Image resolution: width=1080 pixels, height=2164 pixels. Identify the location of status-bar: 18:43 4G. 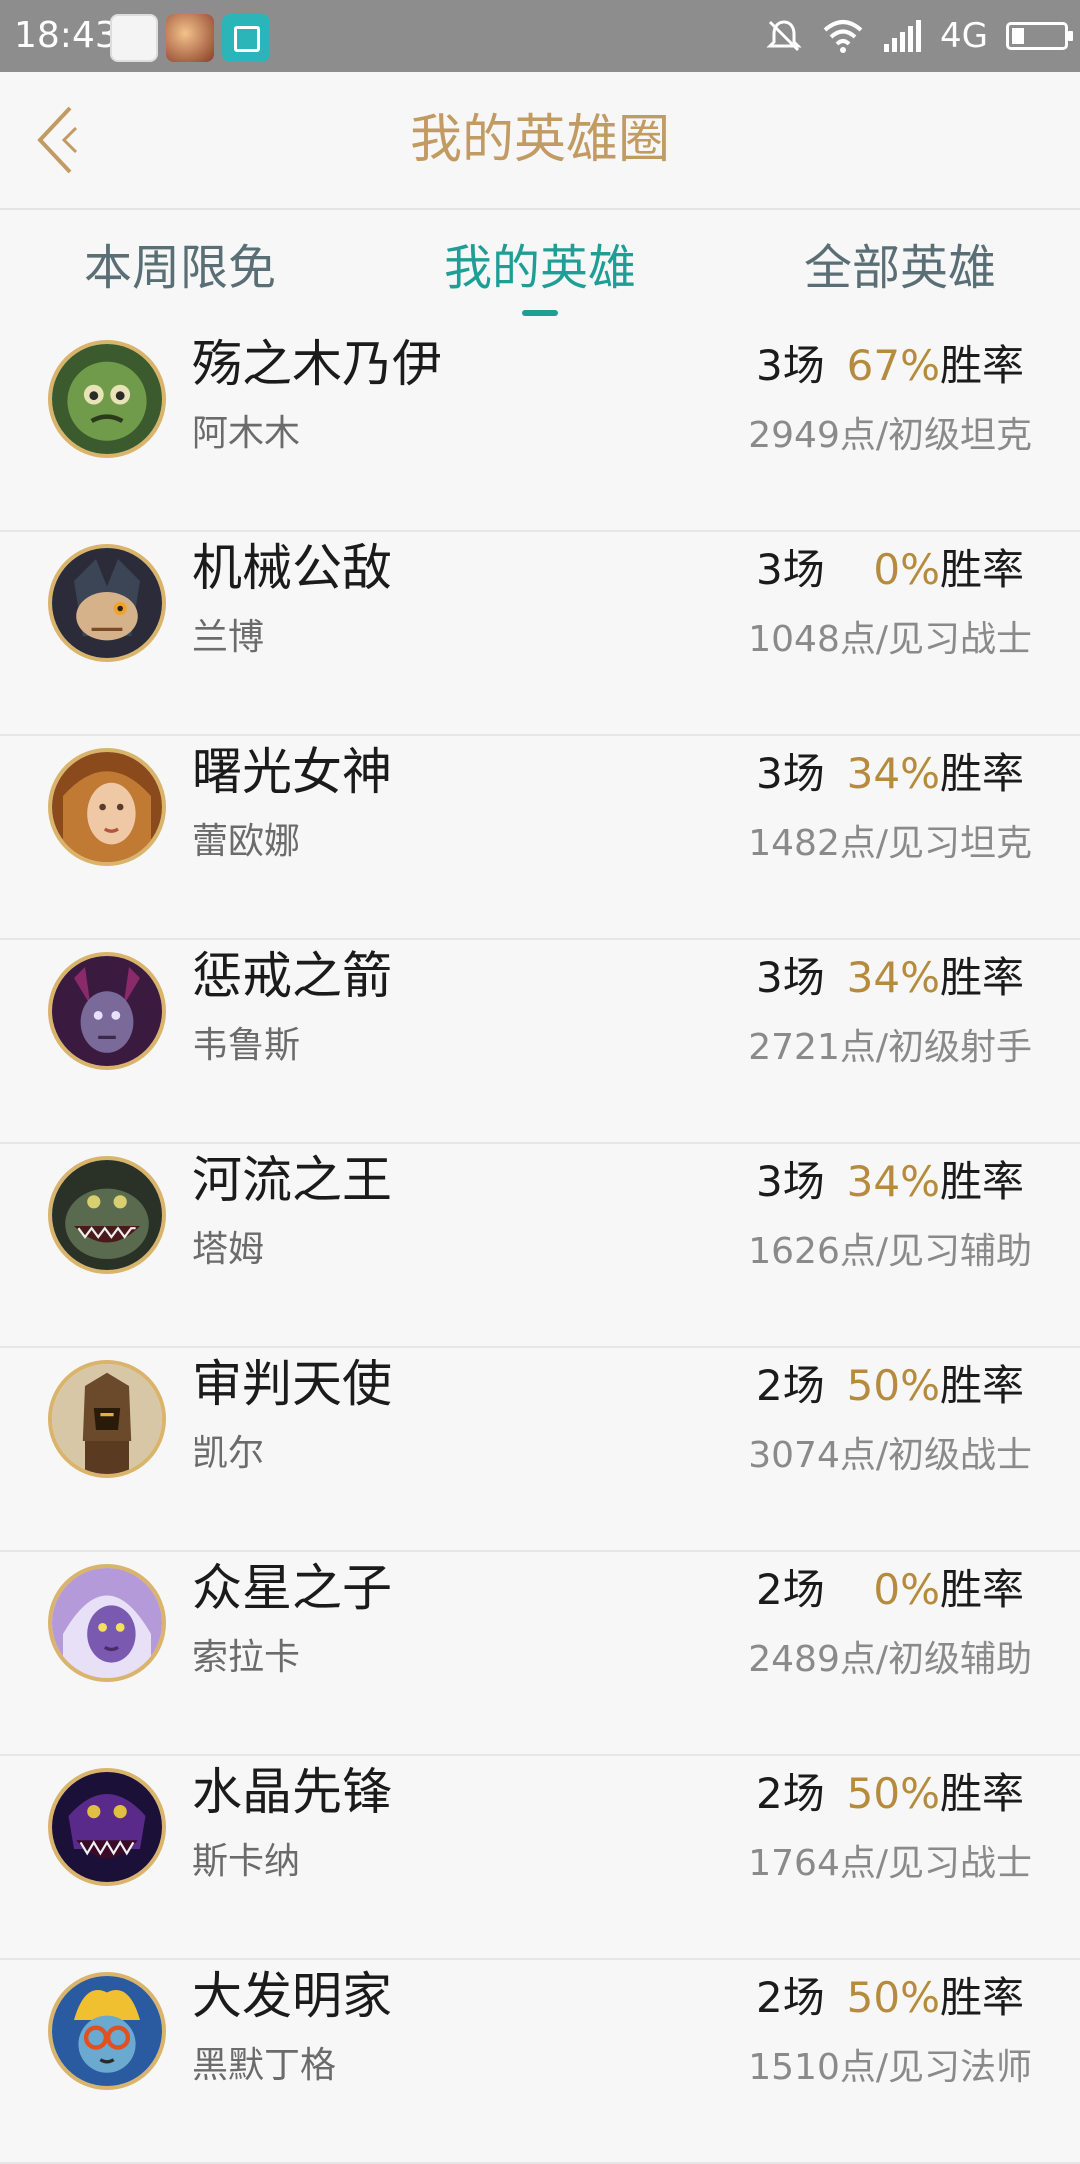
(540, 36).